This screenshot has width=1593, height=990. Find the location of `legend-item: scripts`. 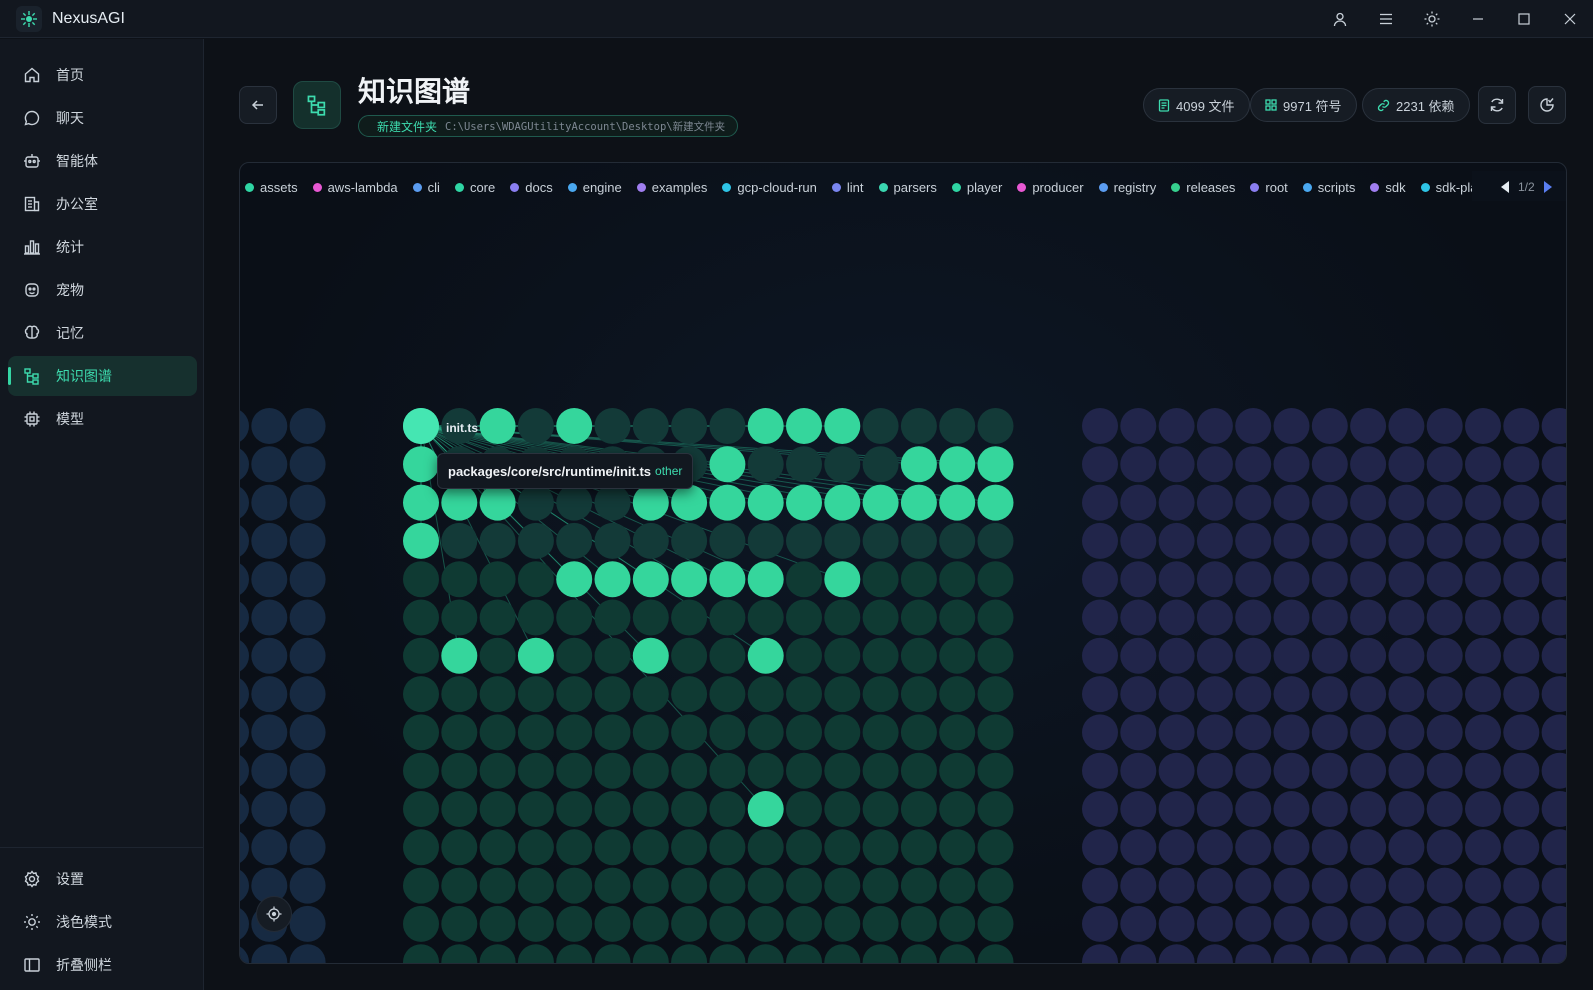

legend-item: scripts is located at coordinates (1328, 187).